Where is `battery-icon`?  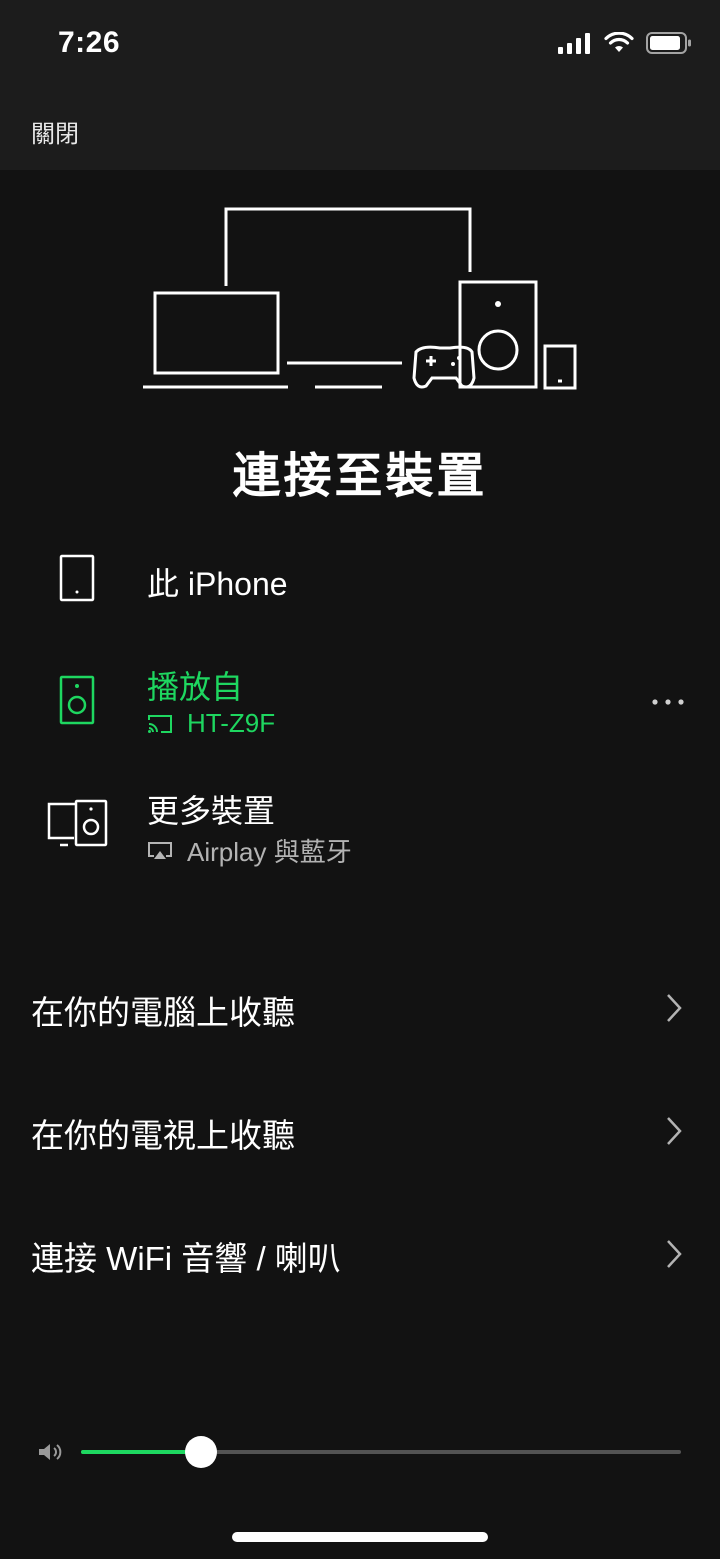
battery-icon is located at coordinates (668, 43).